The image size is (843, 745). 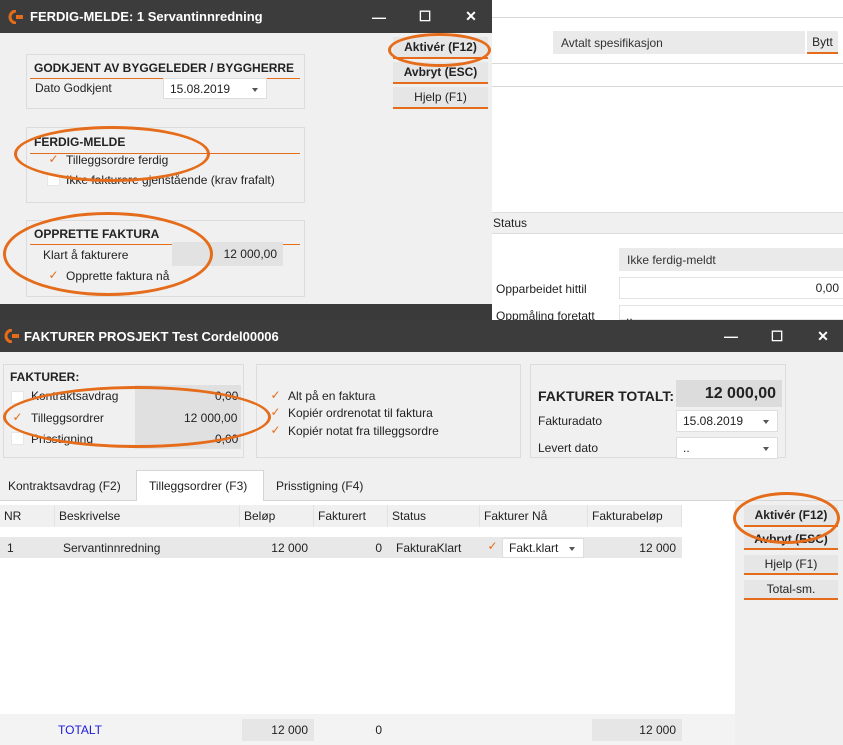 What do you see at coordinates (319, 485) in the screenshot?
I see `tab-prisstigning: Prisstigning (F4)` at bounding box center [319, 485].